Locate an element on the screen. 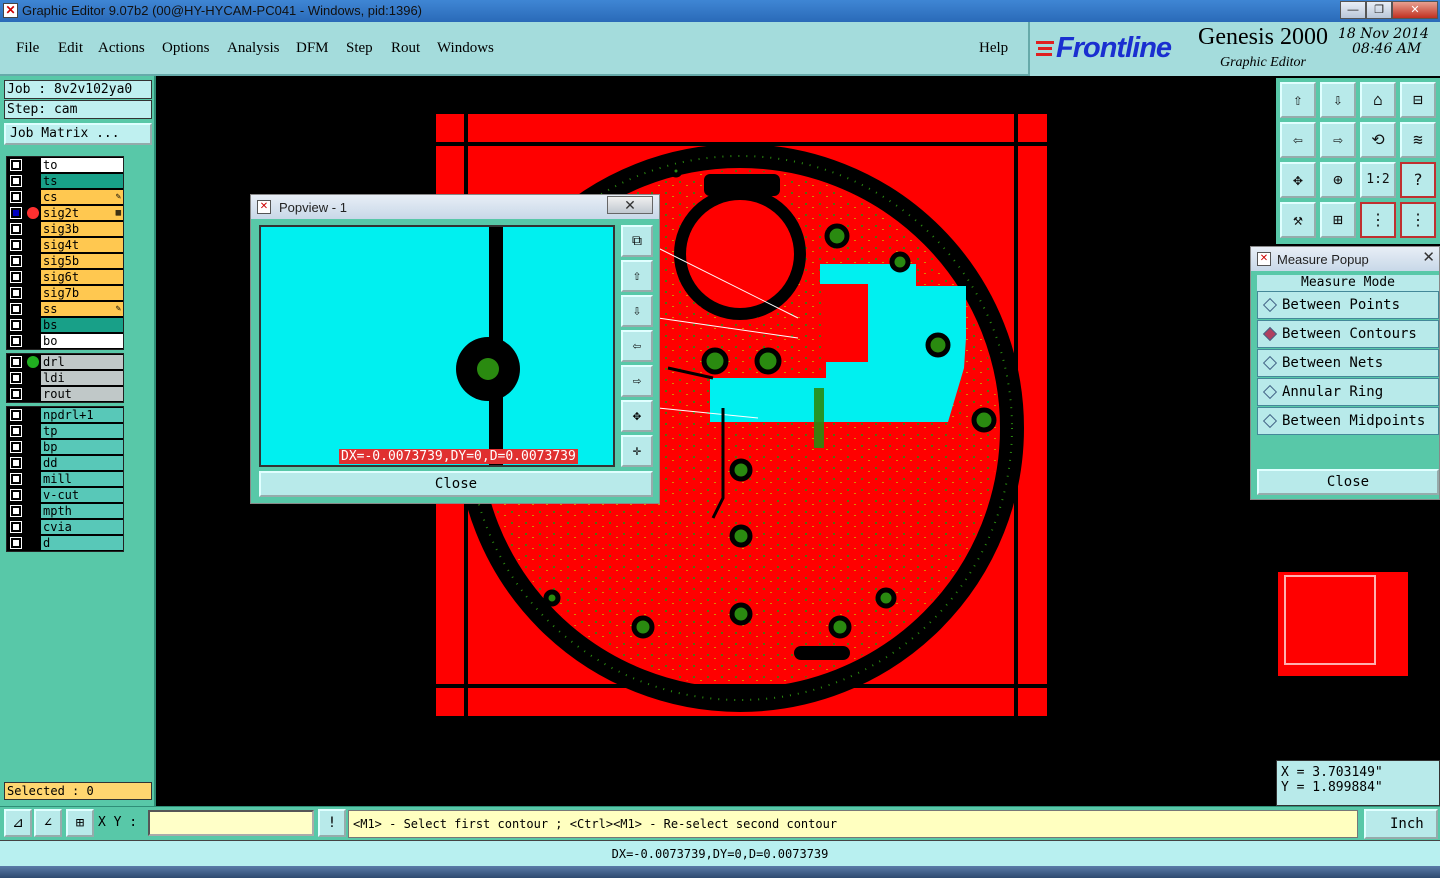 The width and height of the screenshot is (1440, 878). measure-option: Annular Ring is located at coordinates (1348, 392).